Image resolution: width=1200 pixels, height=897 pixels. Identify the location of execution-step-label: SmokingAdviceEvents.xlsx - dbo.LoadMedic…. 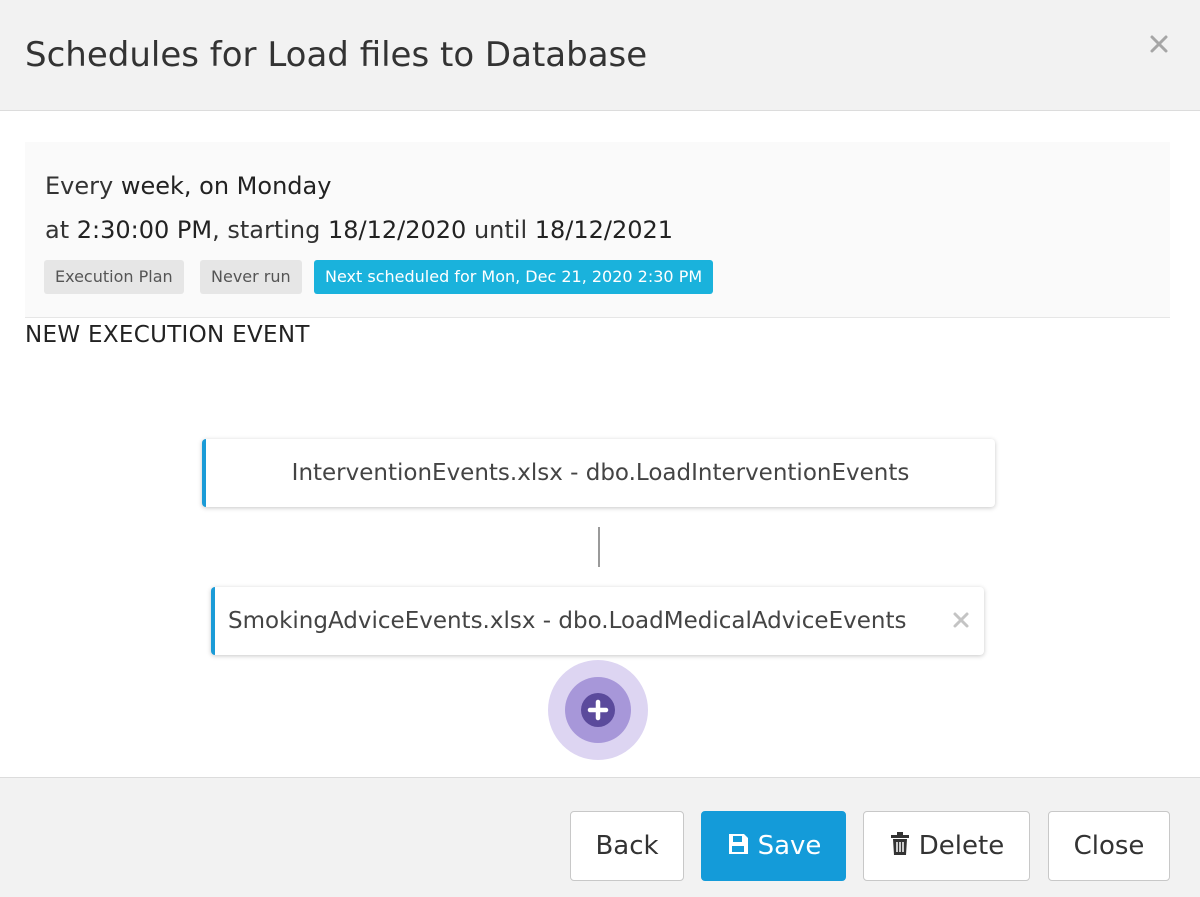
(567, 621).